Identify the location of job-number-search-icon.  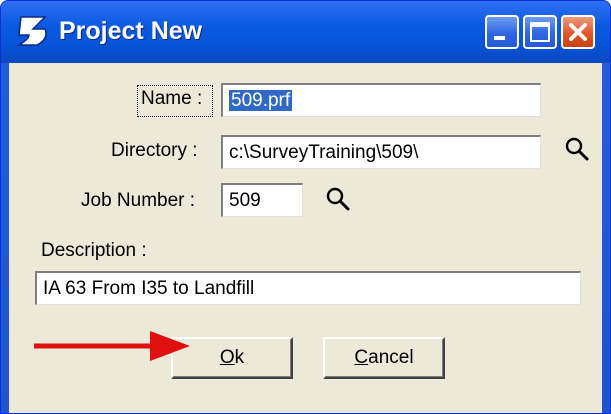
(338, 199).